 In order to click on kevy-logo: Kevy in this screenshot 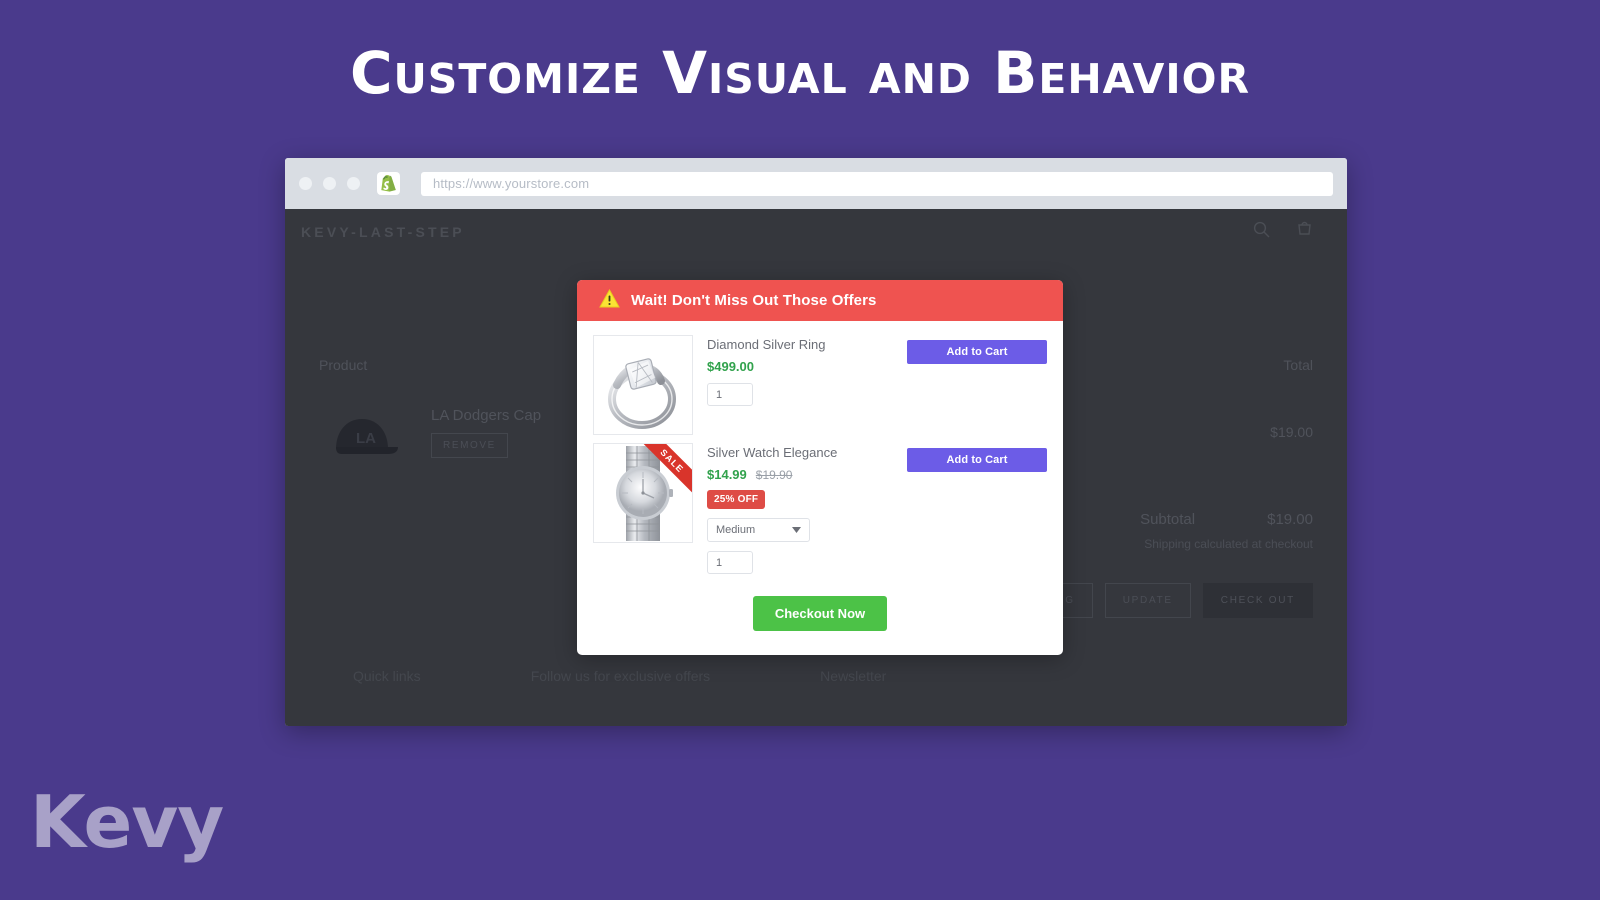, I will do `click(127, 822)`.